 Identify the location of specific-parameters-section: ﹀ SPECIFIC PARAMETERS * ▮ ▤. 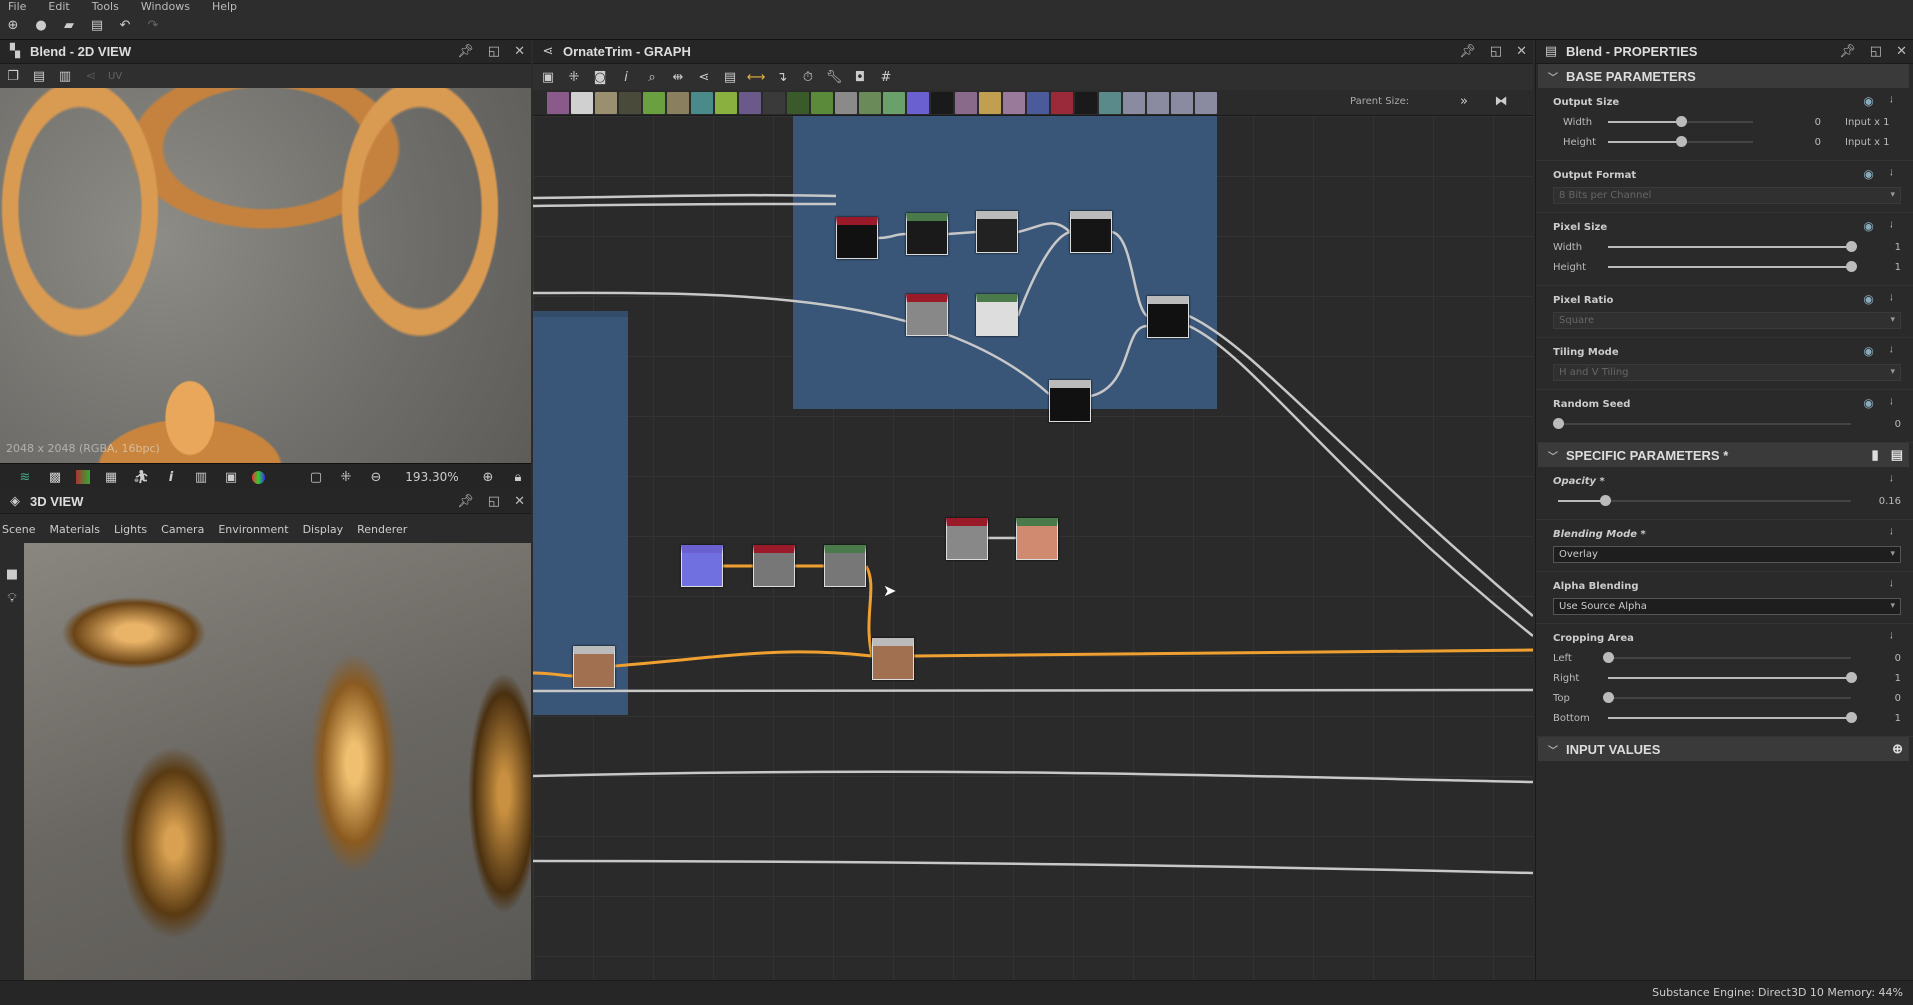
(1723, 455).